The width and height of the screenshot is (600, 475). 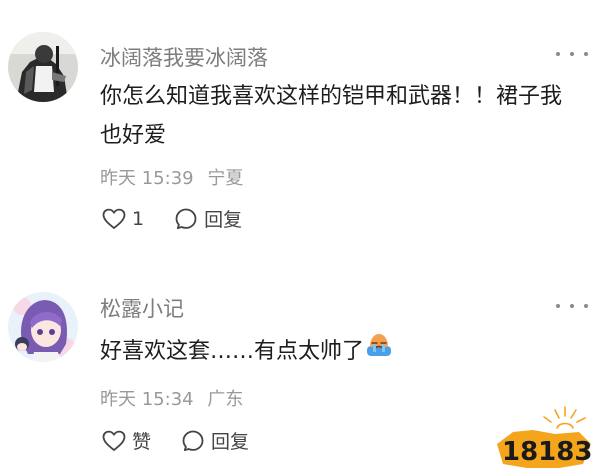 I want to click on like-button: 1, so click(x=123, y=219).